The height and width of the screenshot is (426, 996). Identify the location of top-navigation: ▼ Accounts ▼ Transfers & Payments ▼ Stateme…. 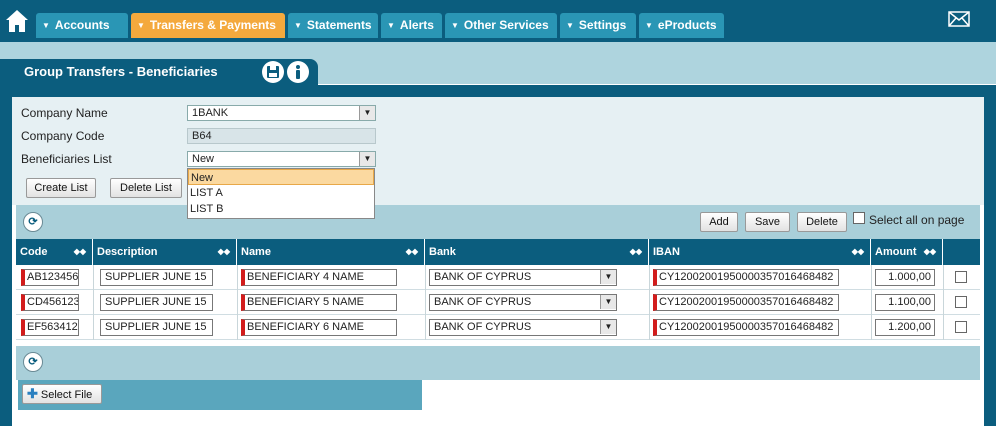
(498, 21).